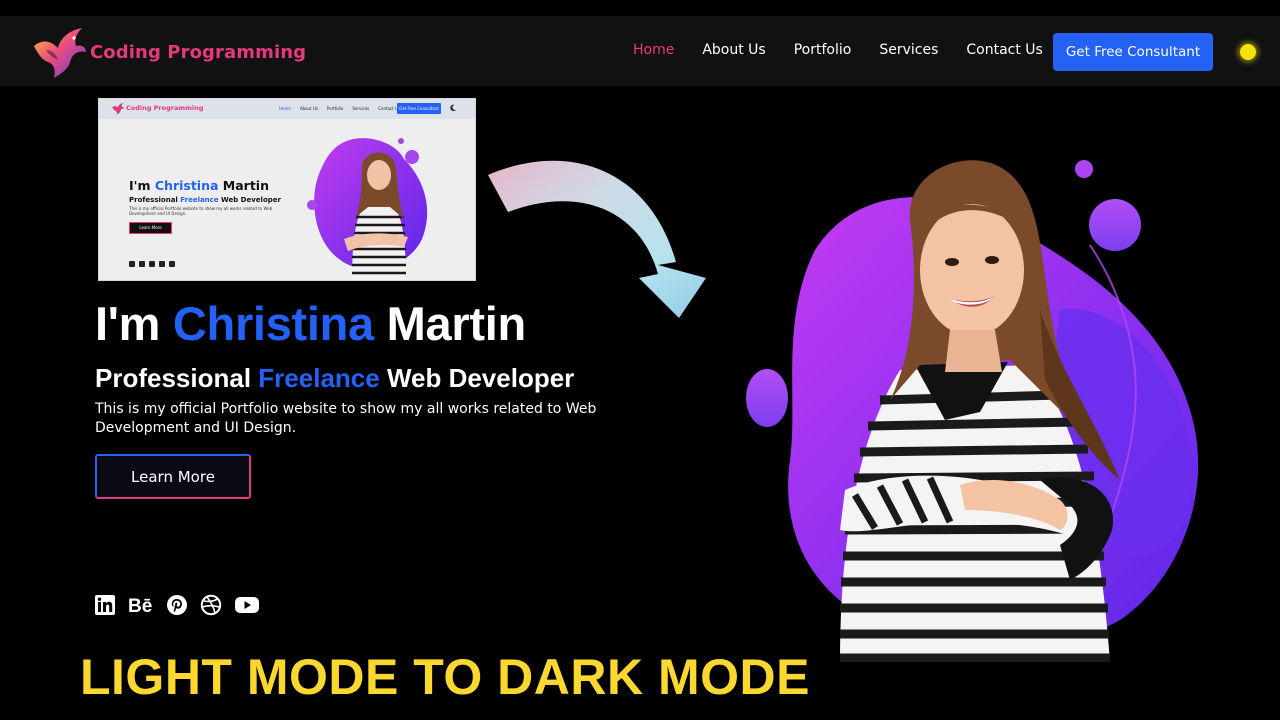 The height and width of the screenshot is (720, 1280). I want to click on hero-subheadline: Professional Freelance Web Developer, so click(335, 378).